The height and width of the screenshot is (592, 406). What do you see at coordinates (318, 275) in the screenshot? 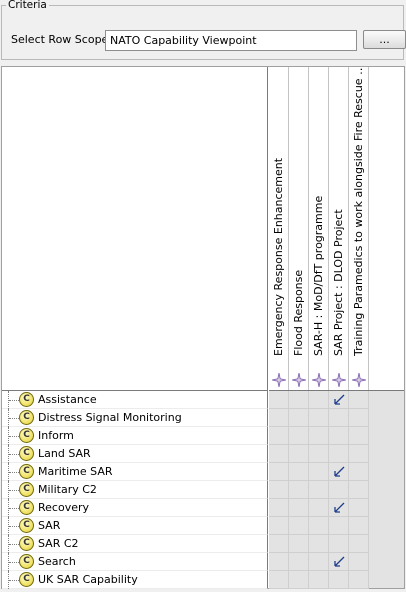
I see `column-header-label: SAR-H : MoD/DfT programme` at bounding box center [318, 275].